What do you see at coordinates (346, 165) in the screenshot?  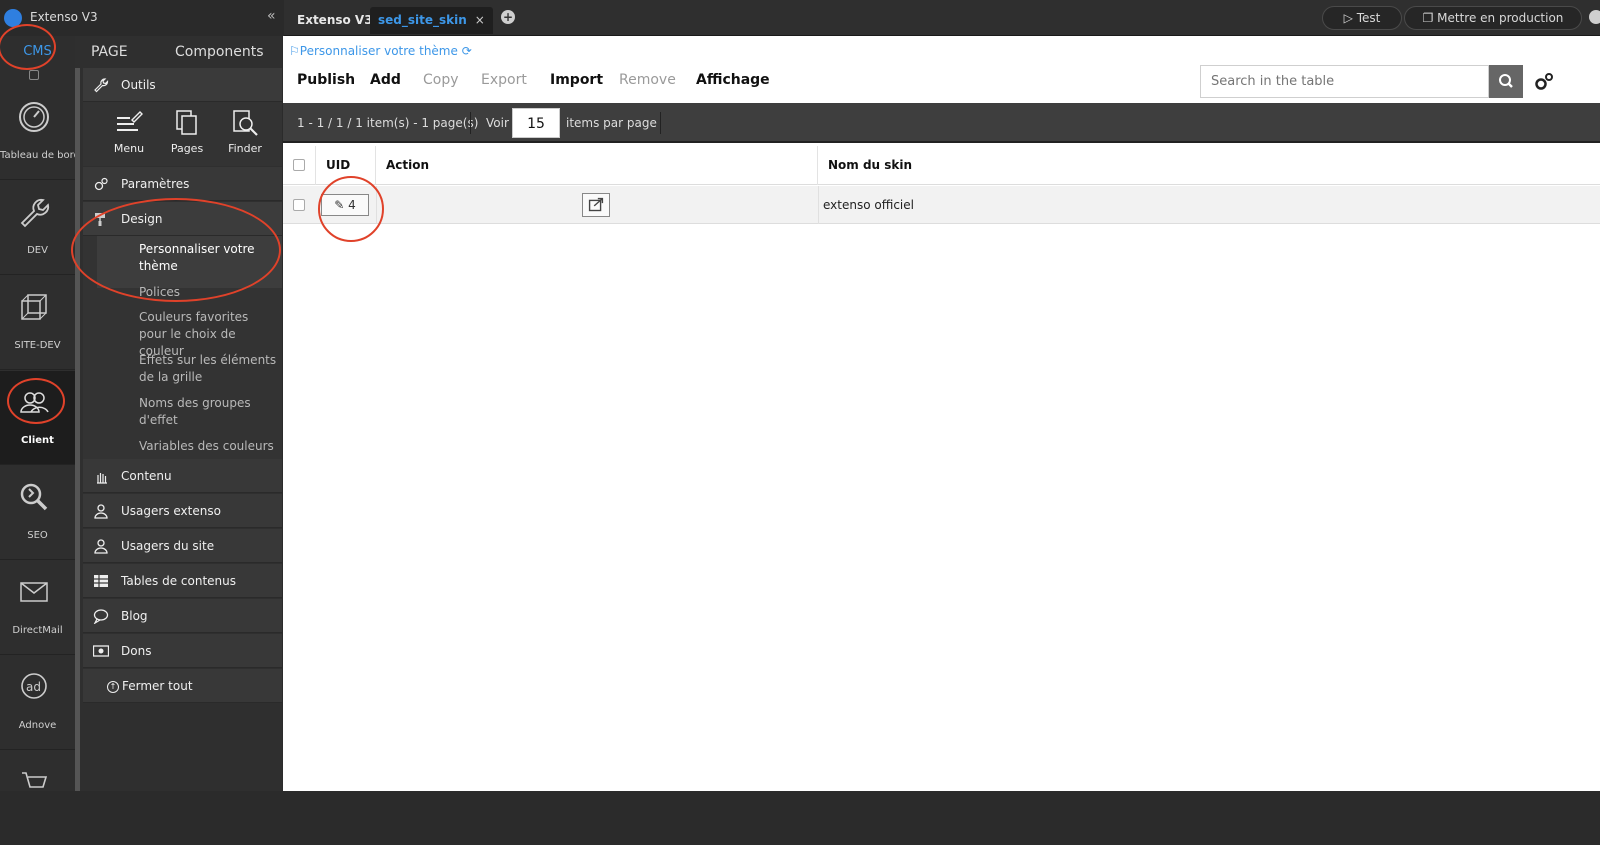 I see `column-header-uid: UID` at bounding box center [346, 165].